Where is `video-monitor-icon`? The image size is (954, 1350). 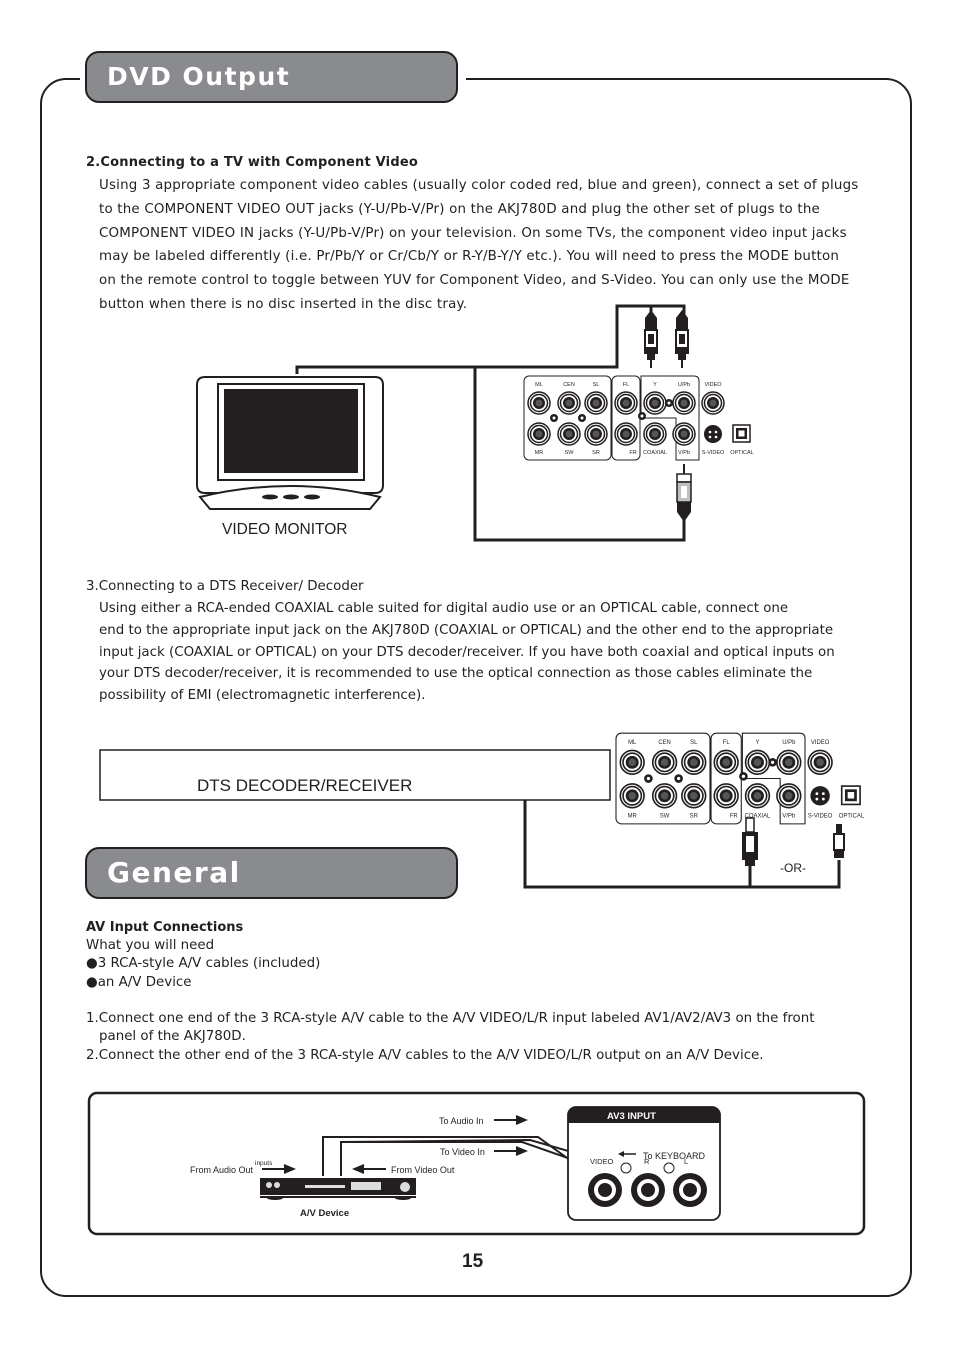 video-monitor-icon is located at coordinates (290, 443).